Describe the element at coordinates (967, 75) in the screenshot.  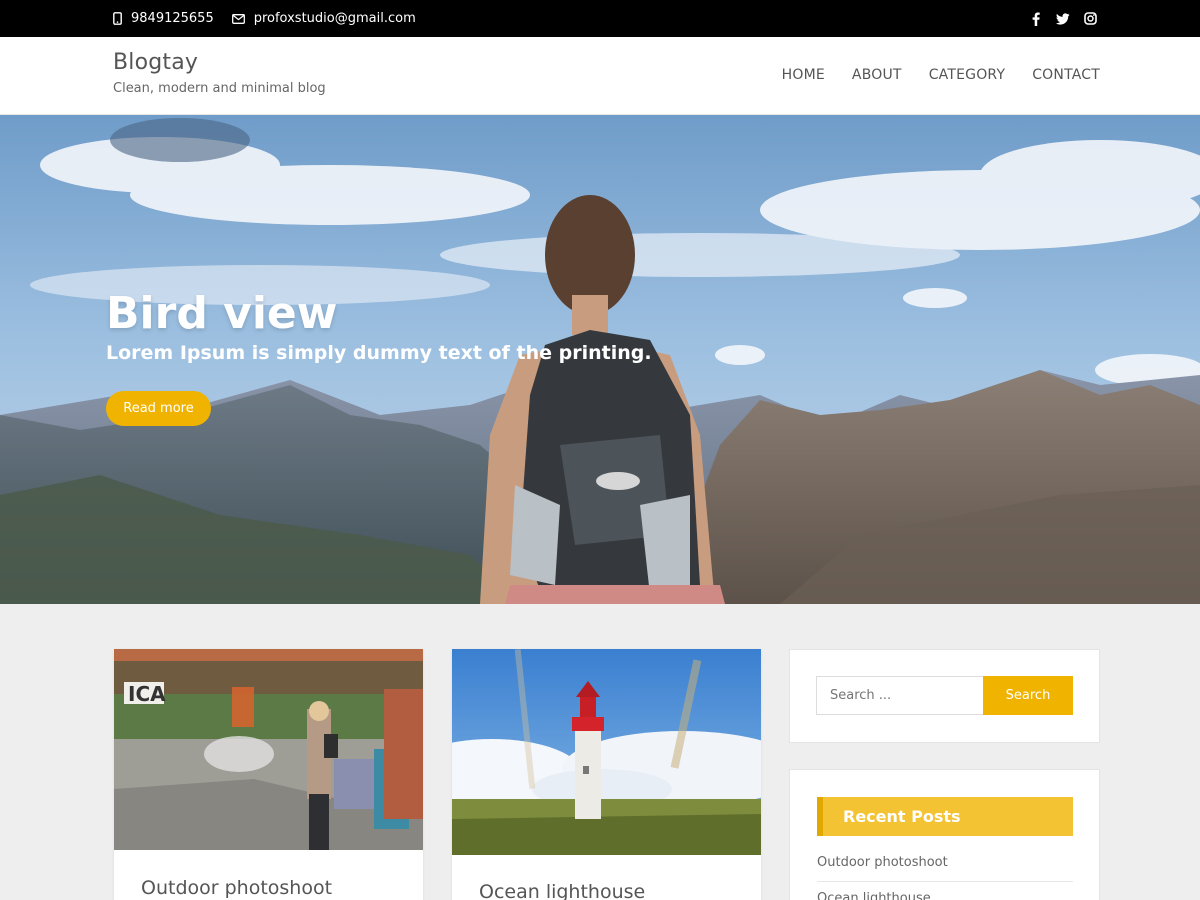
I see `nav-category: CATEGORY` at that location.